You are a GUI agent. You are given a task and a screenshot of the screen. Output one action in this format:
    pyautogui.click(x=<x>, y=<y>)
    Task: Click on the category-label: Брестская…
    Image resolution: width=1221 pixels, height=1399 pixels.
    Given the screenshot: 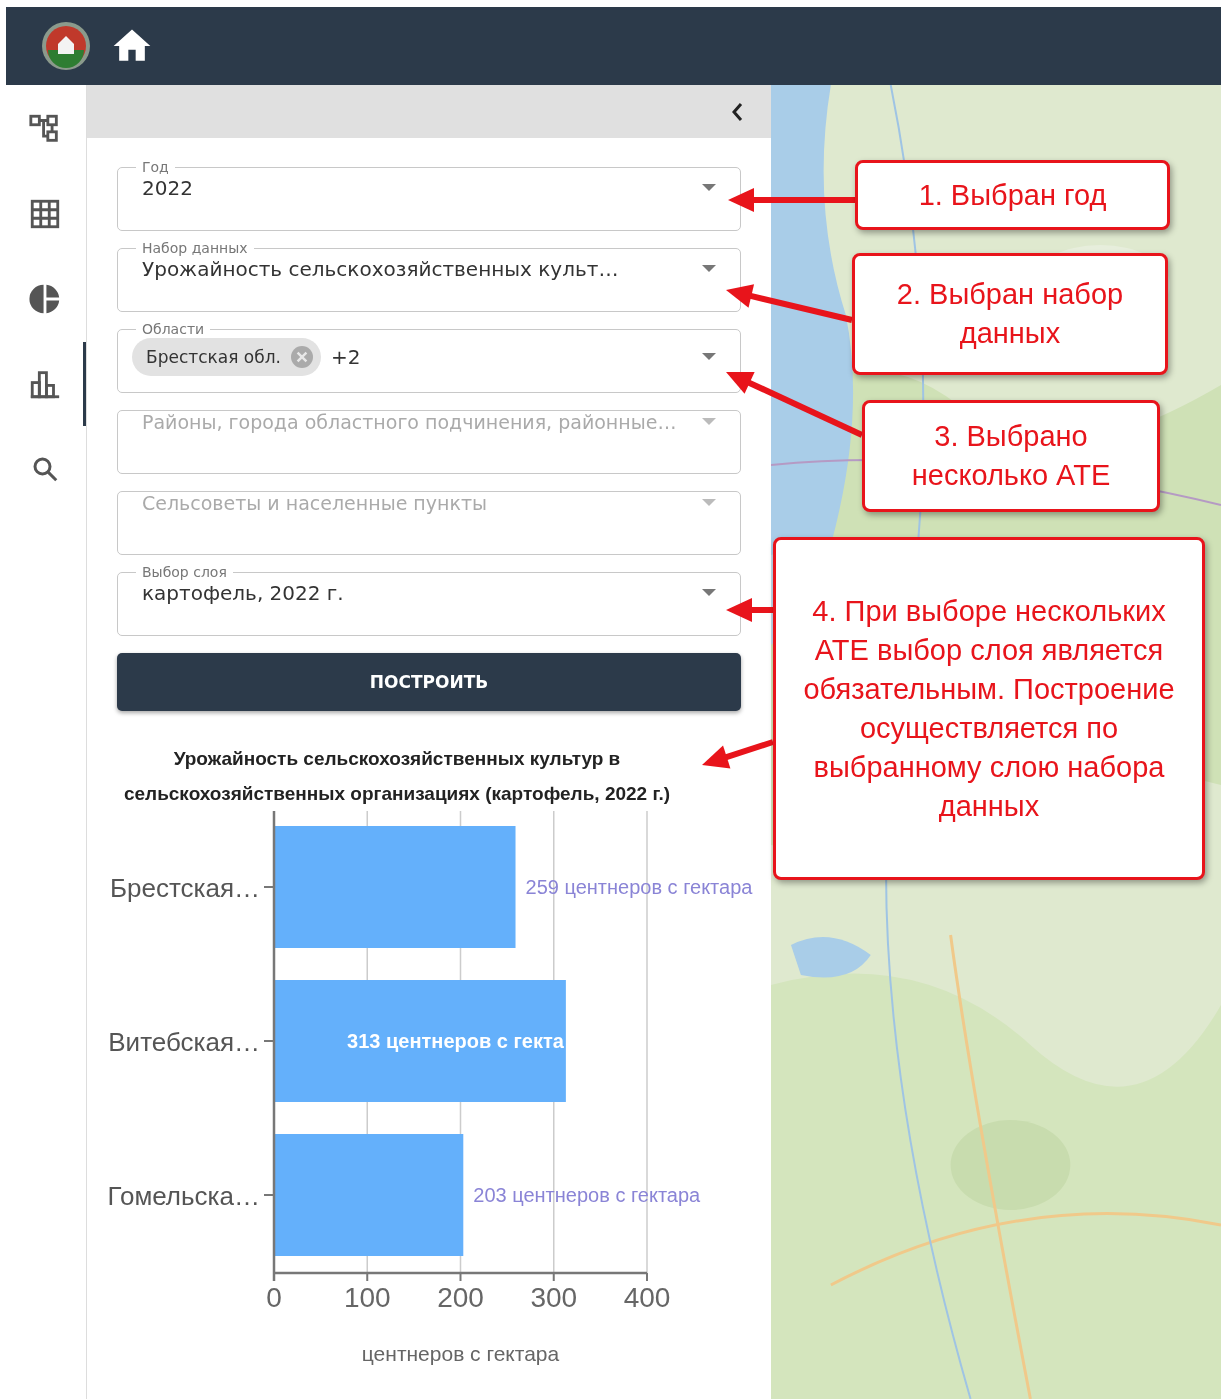 What is the action you would take?
    pyautogui.click(x=184, y=888)
    